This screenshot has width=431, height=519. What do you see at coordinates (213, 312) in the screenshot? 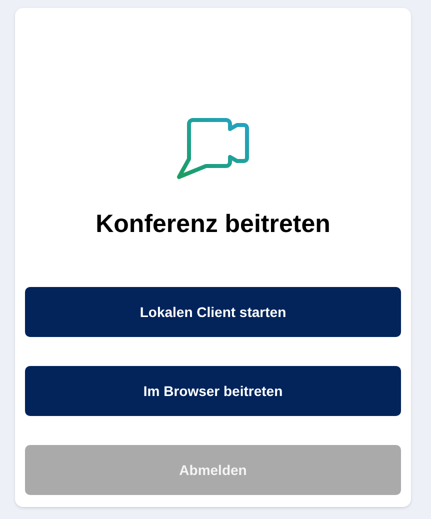
I see `action-button: Lokalen Client starten` at bounding box center [213, 312].